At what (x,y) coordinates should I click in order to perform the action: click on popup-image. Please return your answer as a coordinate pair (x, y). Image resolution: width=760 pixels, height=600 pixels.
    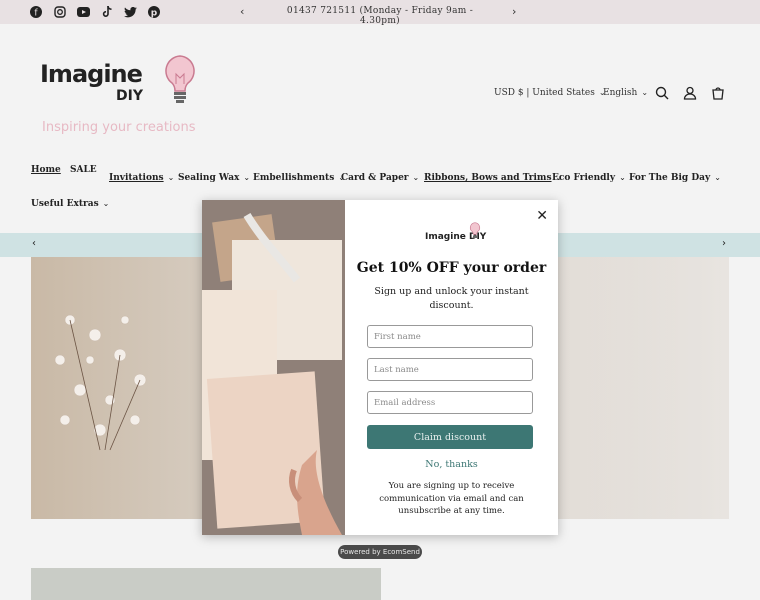
    Looking at the image, I should click on (273, 367).